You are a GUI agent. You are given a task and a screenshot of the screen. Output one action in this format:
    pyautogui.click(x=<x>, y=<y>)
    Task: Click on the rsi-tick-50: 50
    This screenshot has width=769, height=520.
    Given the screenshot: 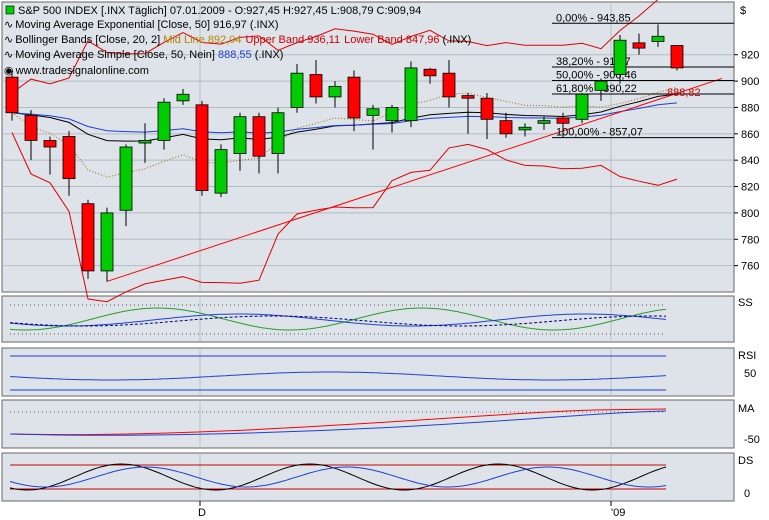 What is the action you would take?
    pyautogui.click(x=750, y=374)
    